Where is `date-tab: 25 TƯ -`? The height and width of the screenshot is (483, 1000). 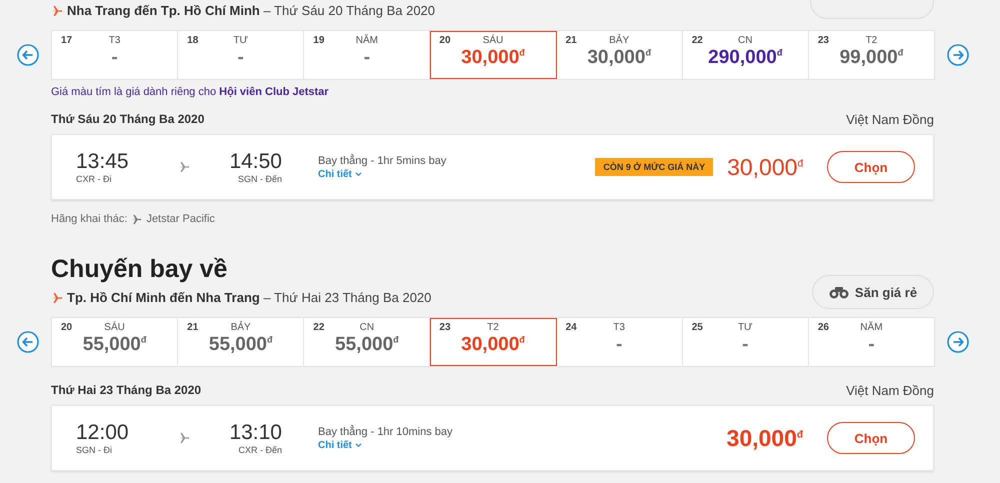 date-tab: 25 TƯ - is located at coordinates (745, 342).